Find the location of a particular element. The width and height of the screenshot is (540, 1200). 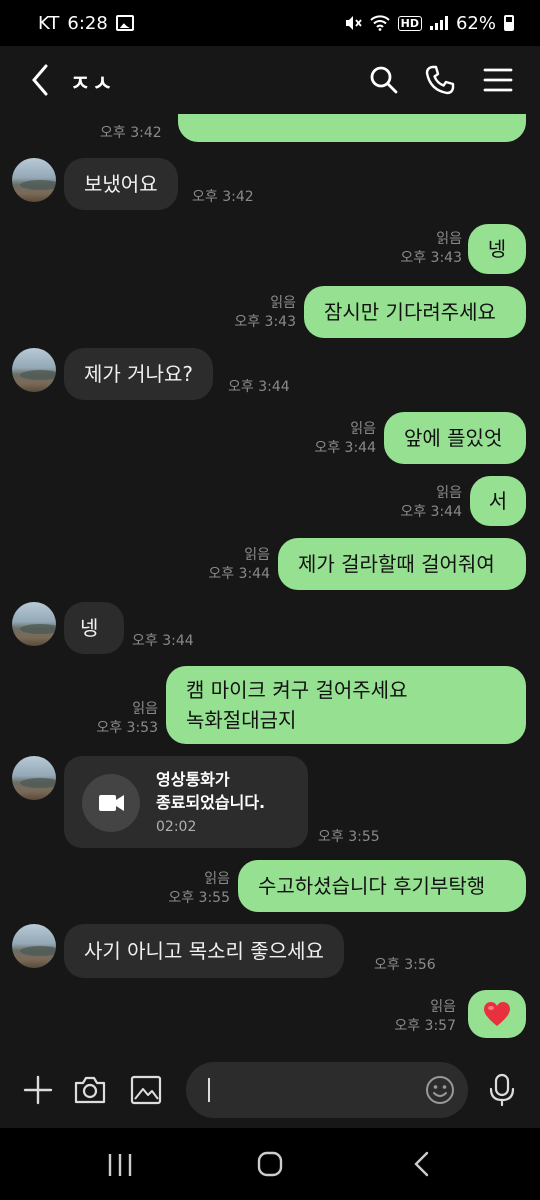

clock: 6:28 is located at coordinates (87, 23).